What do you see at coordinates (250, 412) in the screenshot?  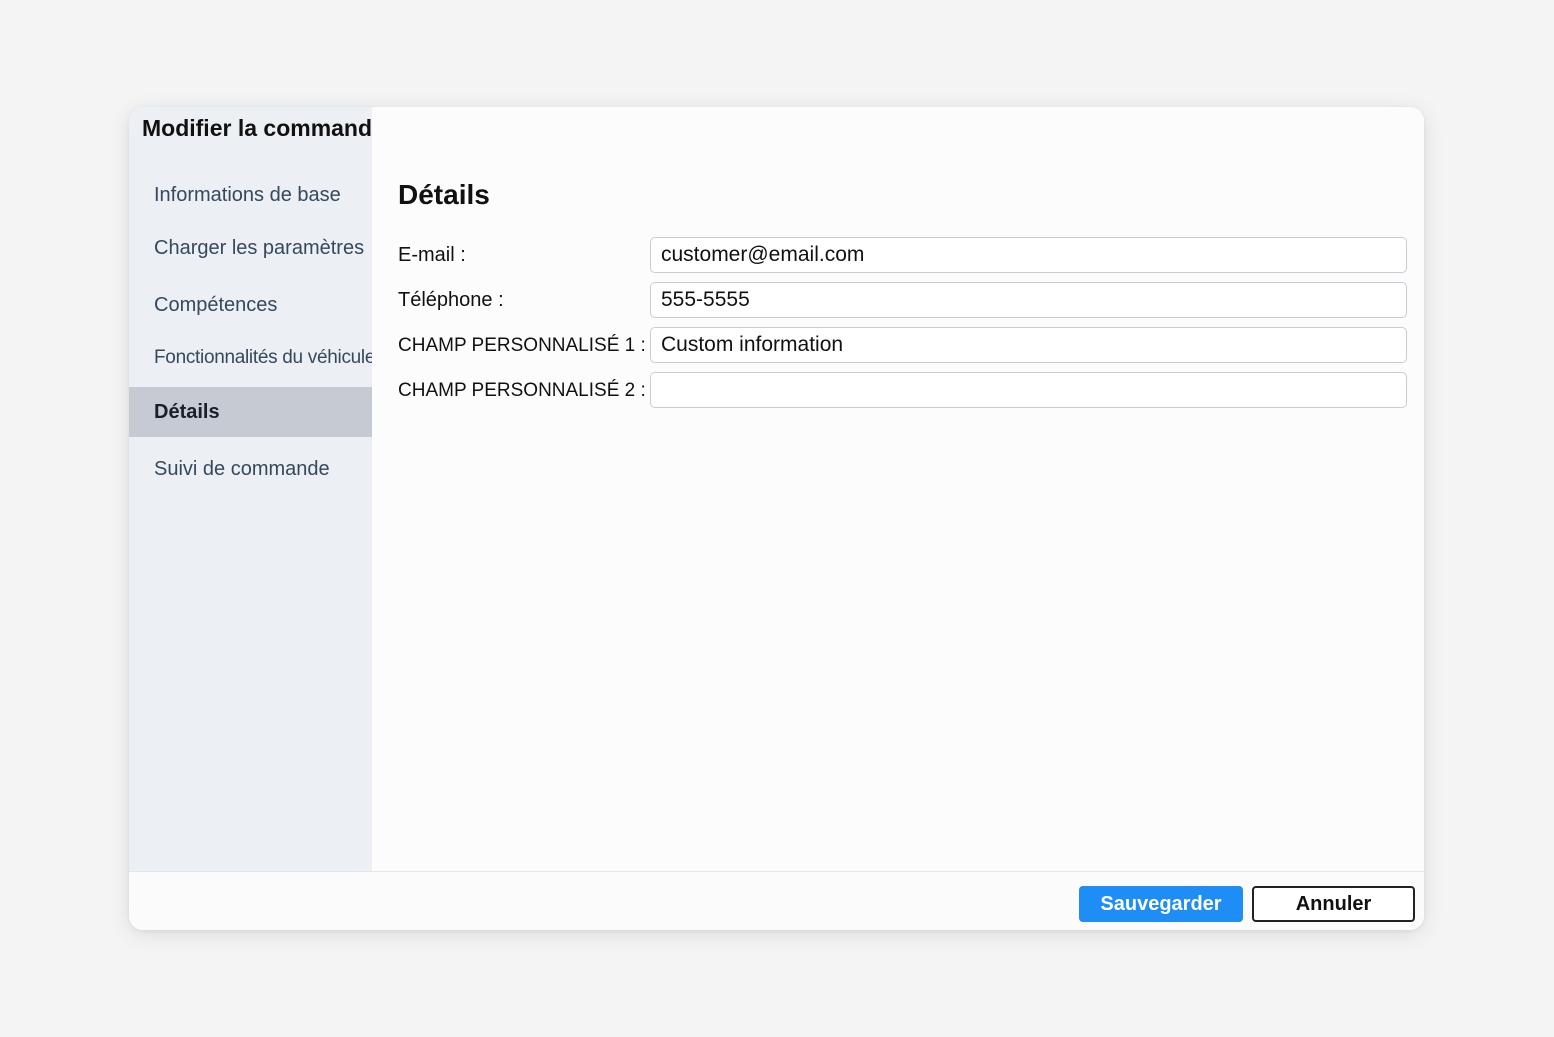 I see `sidebar-item-details: Détails` at bounding box center [250, 412].